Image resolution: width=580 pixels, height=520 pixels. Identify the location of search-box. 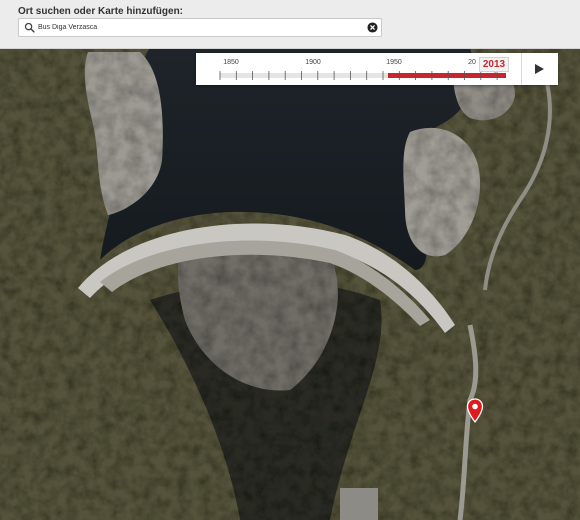
(200, 27).